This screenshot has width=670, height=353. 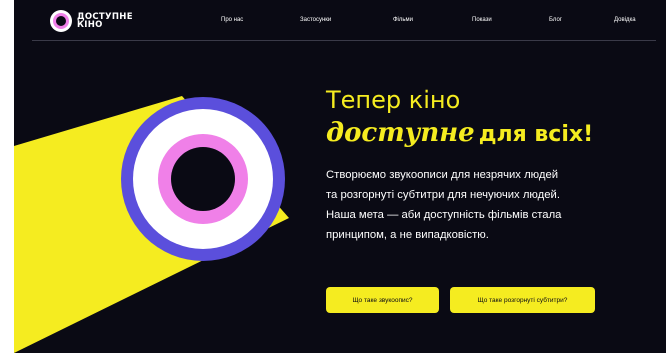 I want to click on headline-line-1: Тепер кіно, so click(x=393, y=100).